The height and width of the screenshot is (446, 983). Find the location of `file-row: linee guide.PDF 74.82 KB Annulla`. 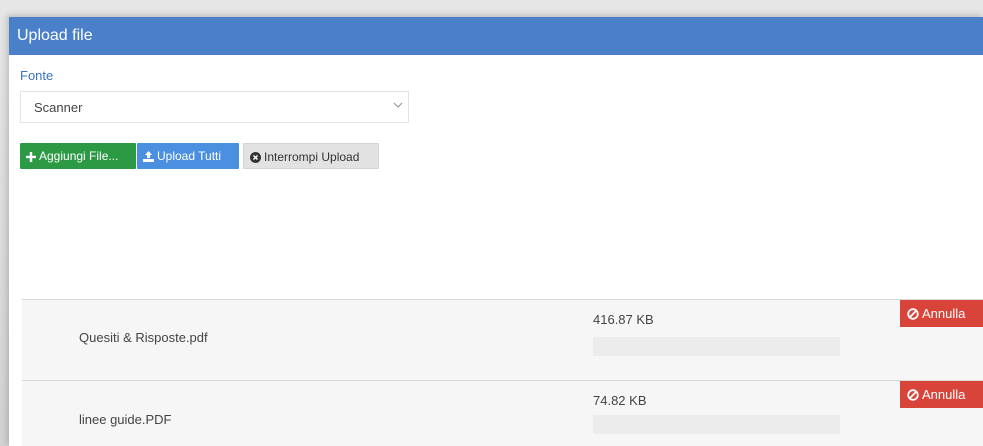

file-row: linee guide.PDF 74.82 KB Annulla is located at coordinates (502, 413).